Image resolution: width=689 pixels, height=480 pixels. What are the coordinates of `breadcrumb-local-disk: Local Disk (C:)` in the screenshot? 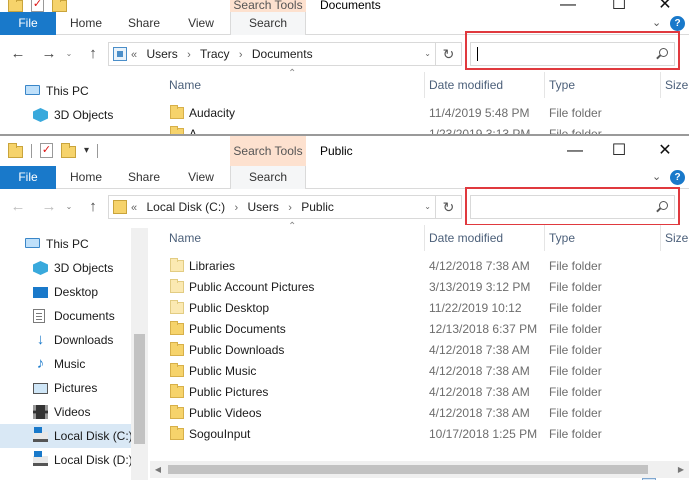 It's located at (185, 207).